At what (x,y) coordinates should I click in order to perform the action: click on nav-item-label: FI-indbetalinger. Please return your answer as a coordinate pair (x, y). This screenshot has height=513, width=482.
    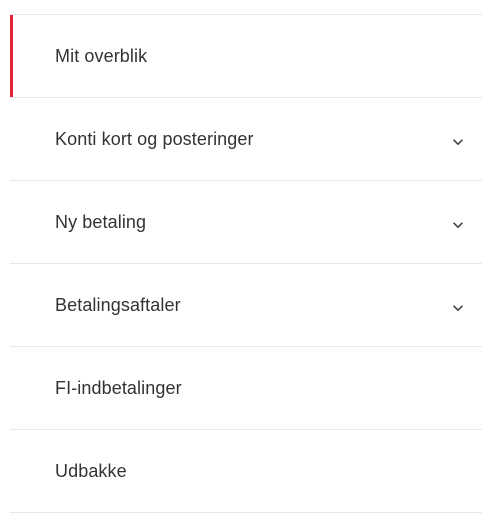
    Looking at the image, I should click on (118, 387).